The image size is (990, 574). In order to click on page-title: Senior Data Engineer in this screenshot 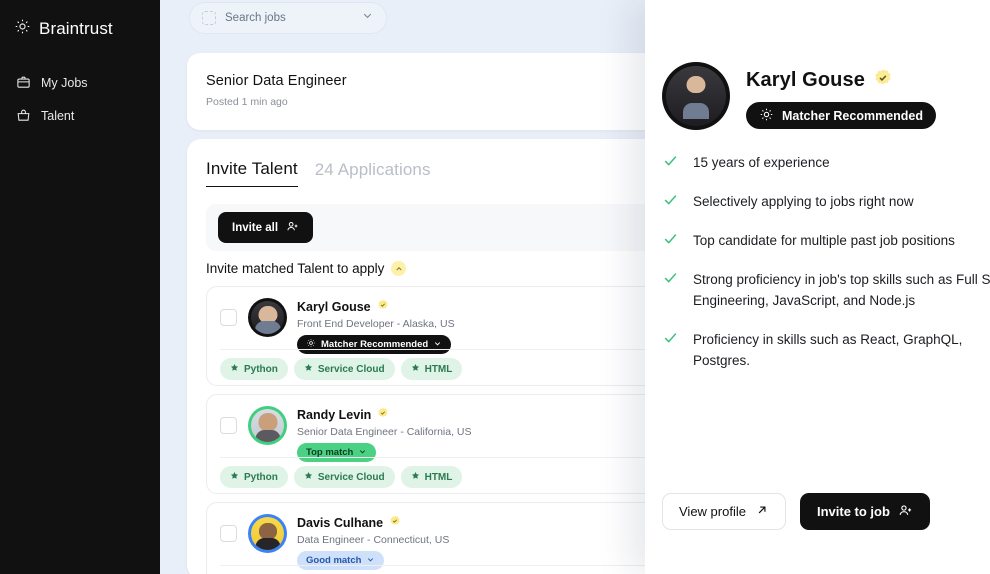, I will do `click(276, 81)`.